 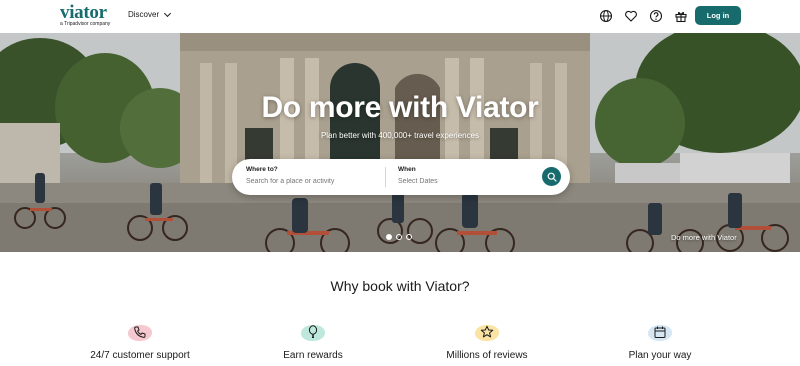 I want to click on feature-plan-your-way: Plan your way, so click(x=660, y=341).